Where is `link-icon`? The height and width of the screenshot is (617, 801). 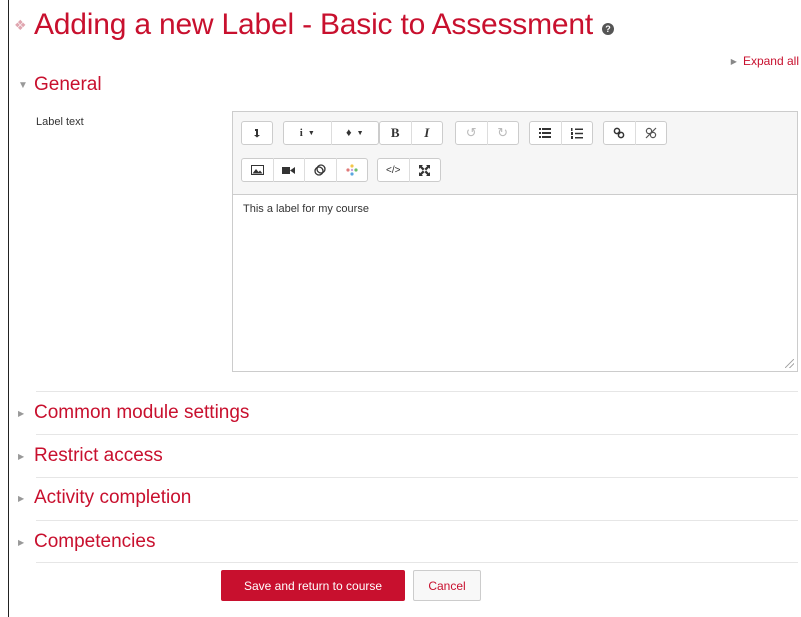 link-icon is located at coordinates (619, 133).